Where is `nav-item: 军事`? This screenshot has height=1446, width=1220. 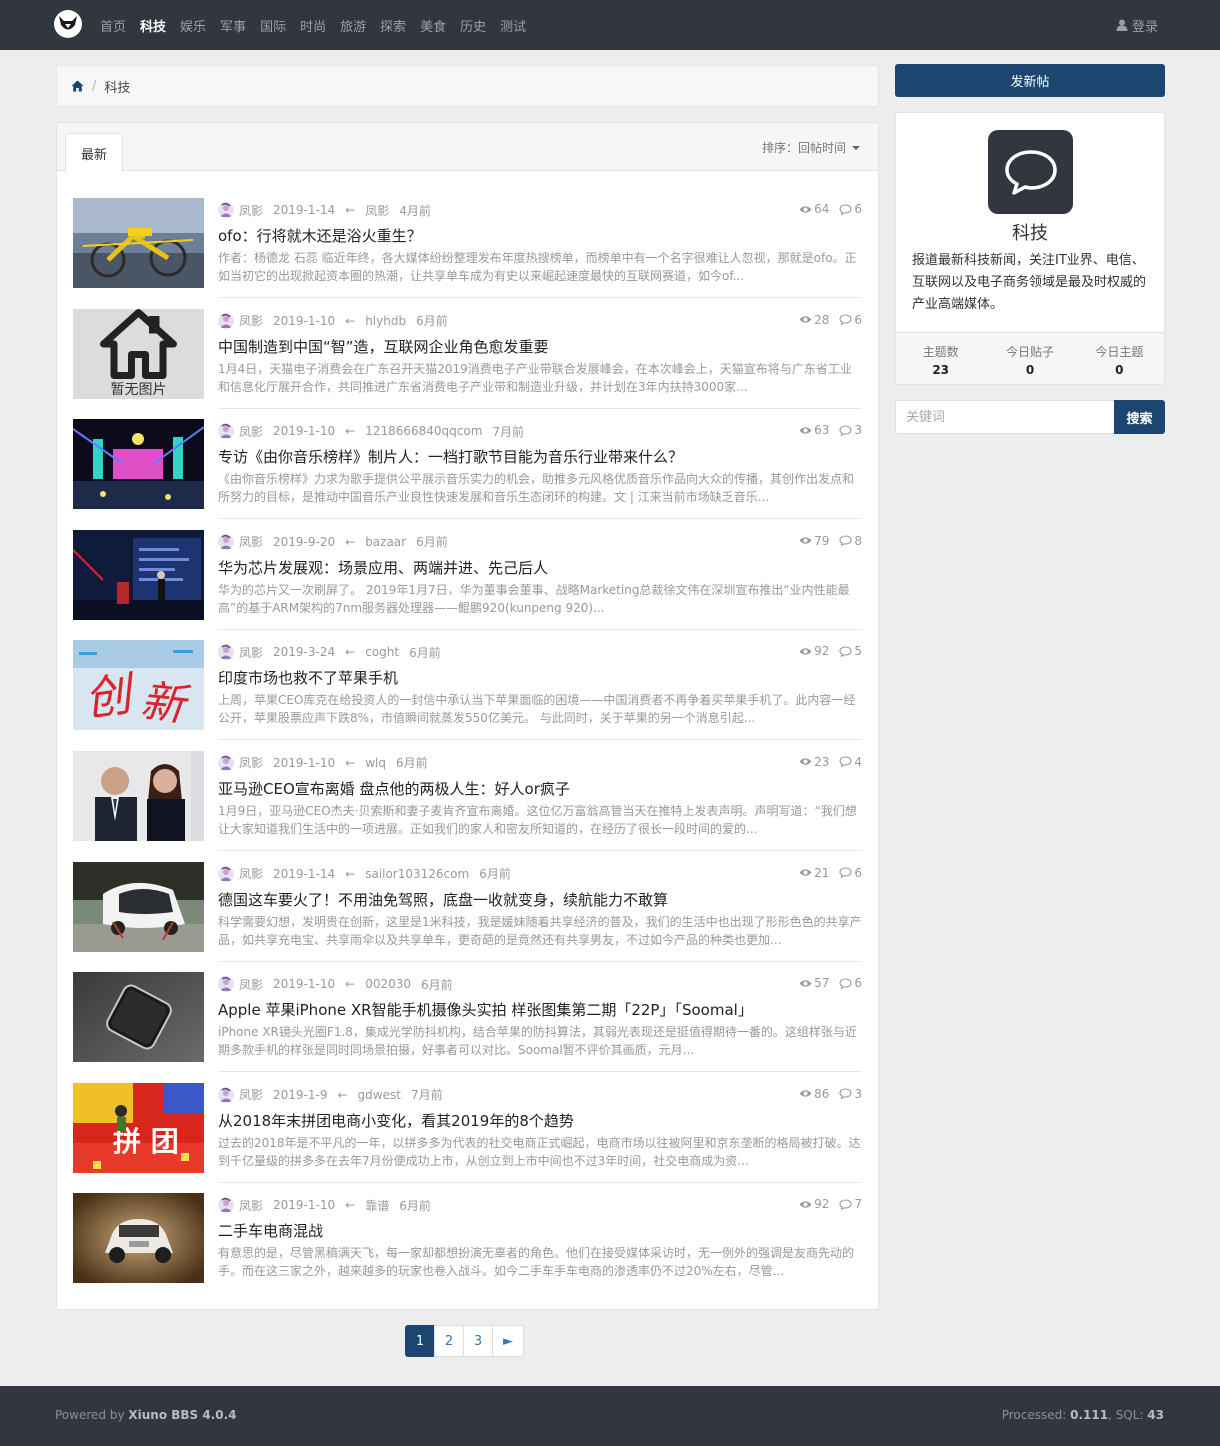
nav-item: 军事 is located at coordinates (233, 25).